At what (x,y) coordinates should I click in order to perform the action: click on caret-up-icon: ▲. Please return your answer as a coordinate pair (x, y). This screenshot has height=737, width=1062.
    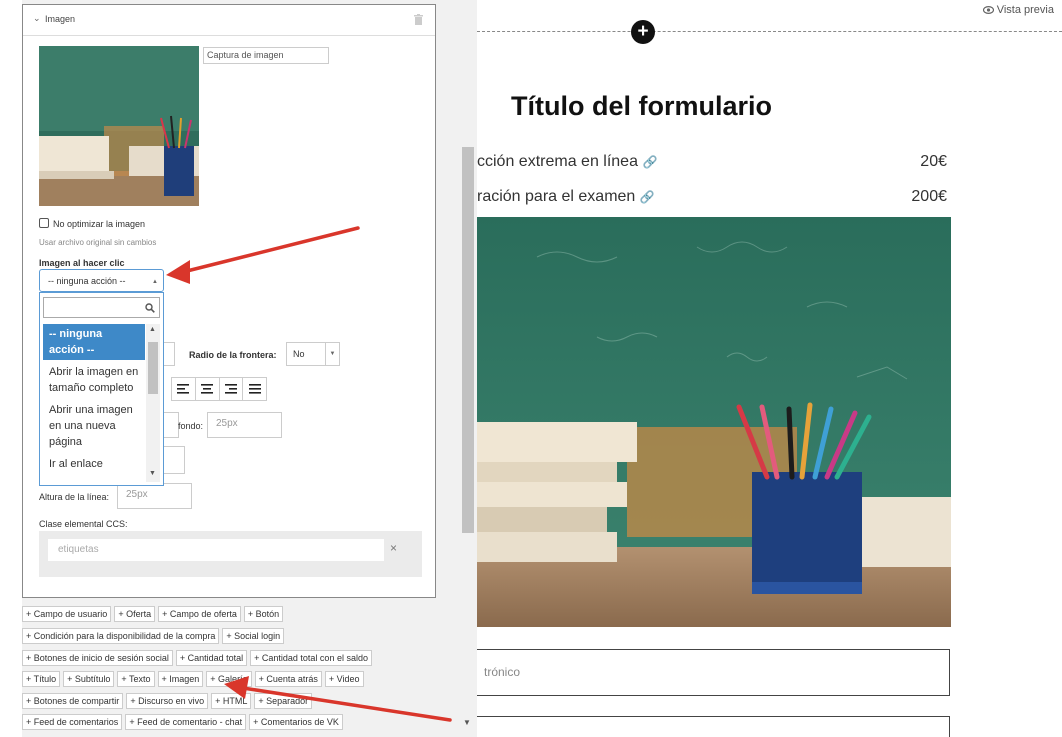
    Looking at the image, I should click on (155, 282).